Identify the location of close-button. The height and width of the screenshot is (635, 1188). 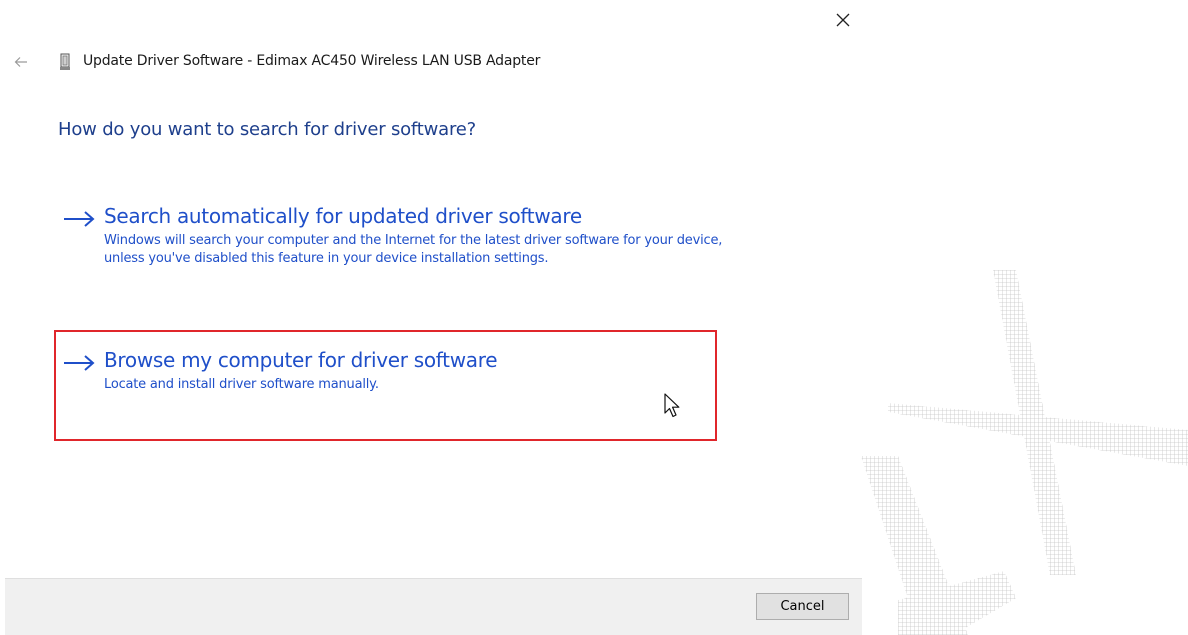
(843, 20).